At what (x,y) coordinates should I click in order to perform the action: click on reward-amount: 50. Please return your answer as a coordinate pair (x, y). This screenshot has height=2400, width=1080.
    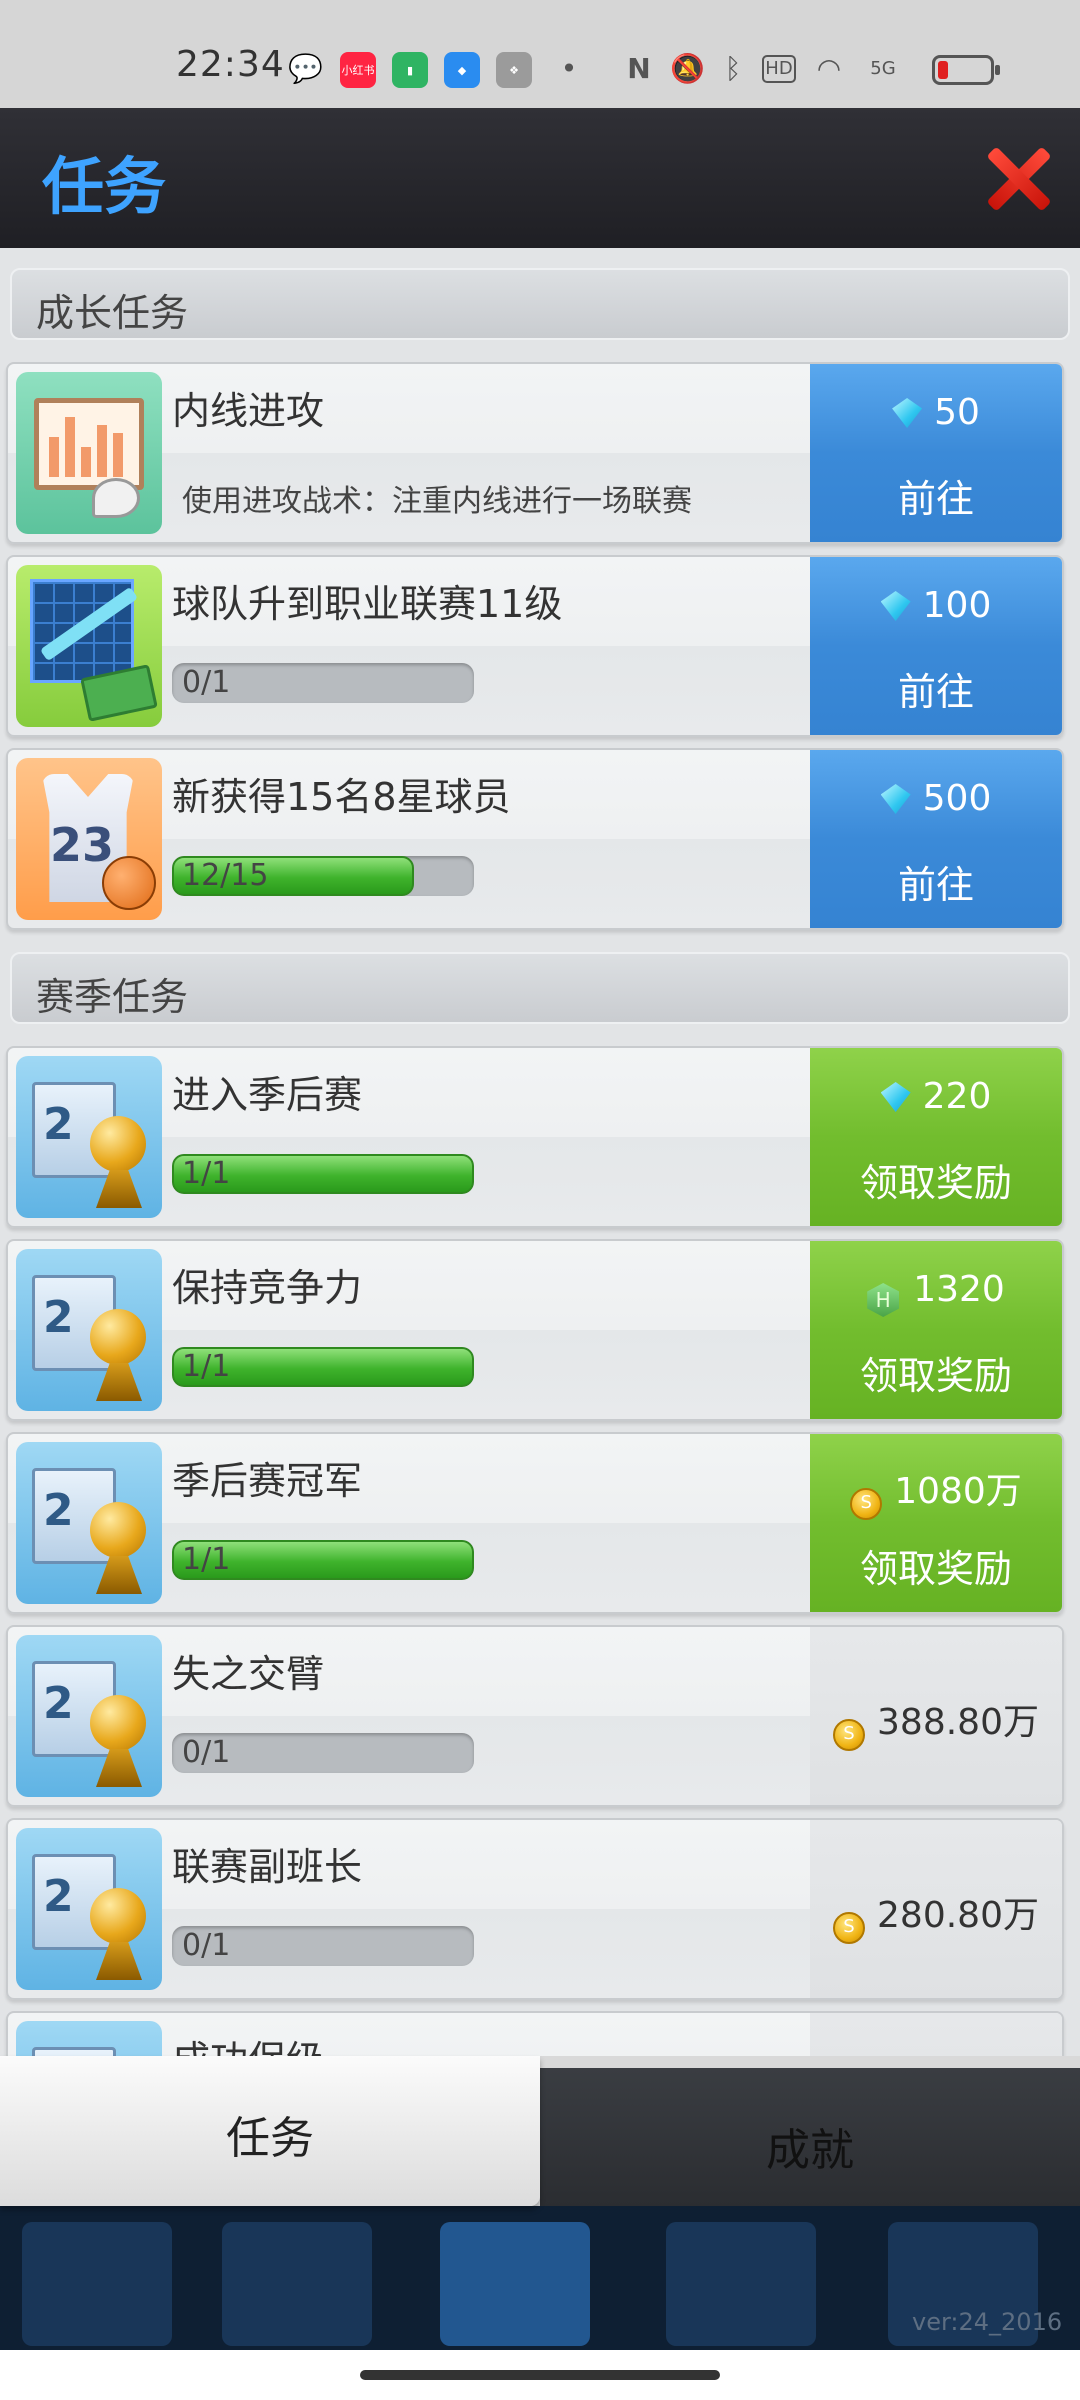
    Looking at the image, I should click on (957, 412).